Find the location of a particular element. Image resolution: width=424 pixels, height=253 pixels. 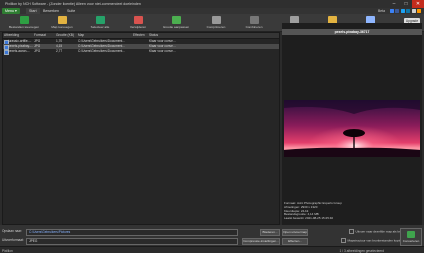

status-app-name: Pixillion is located at coordinates (7, 250).